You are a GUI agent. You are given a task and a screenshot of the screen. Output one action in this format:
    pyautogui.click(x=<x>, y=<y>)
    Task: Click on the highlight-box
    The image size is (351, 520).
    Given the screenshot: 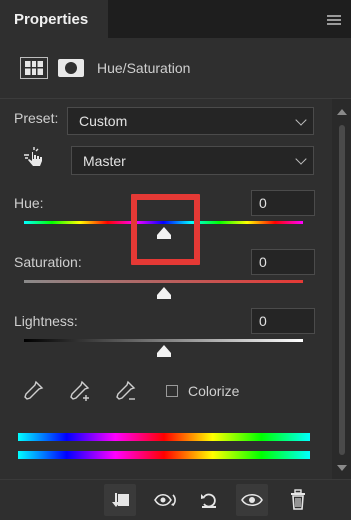 What is the action you would take?
    pyautogui.click(x=165, y=229)
    